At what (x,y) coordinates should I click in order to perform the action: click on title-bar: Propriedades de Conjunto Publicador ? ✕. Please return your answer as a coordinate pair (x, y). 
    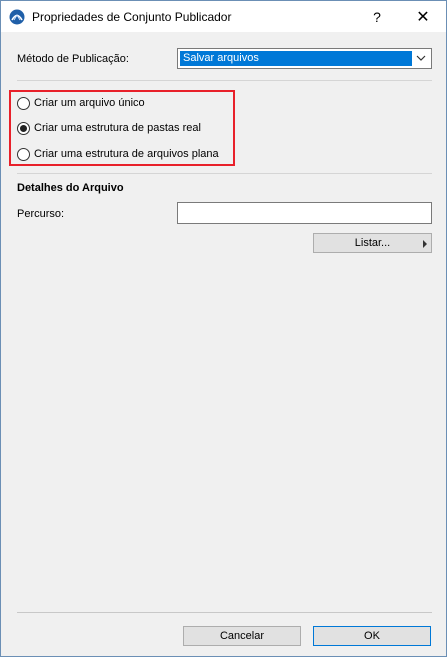
    Looking at the image, I should click on (223, 16).